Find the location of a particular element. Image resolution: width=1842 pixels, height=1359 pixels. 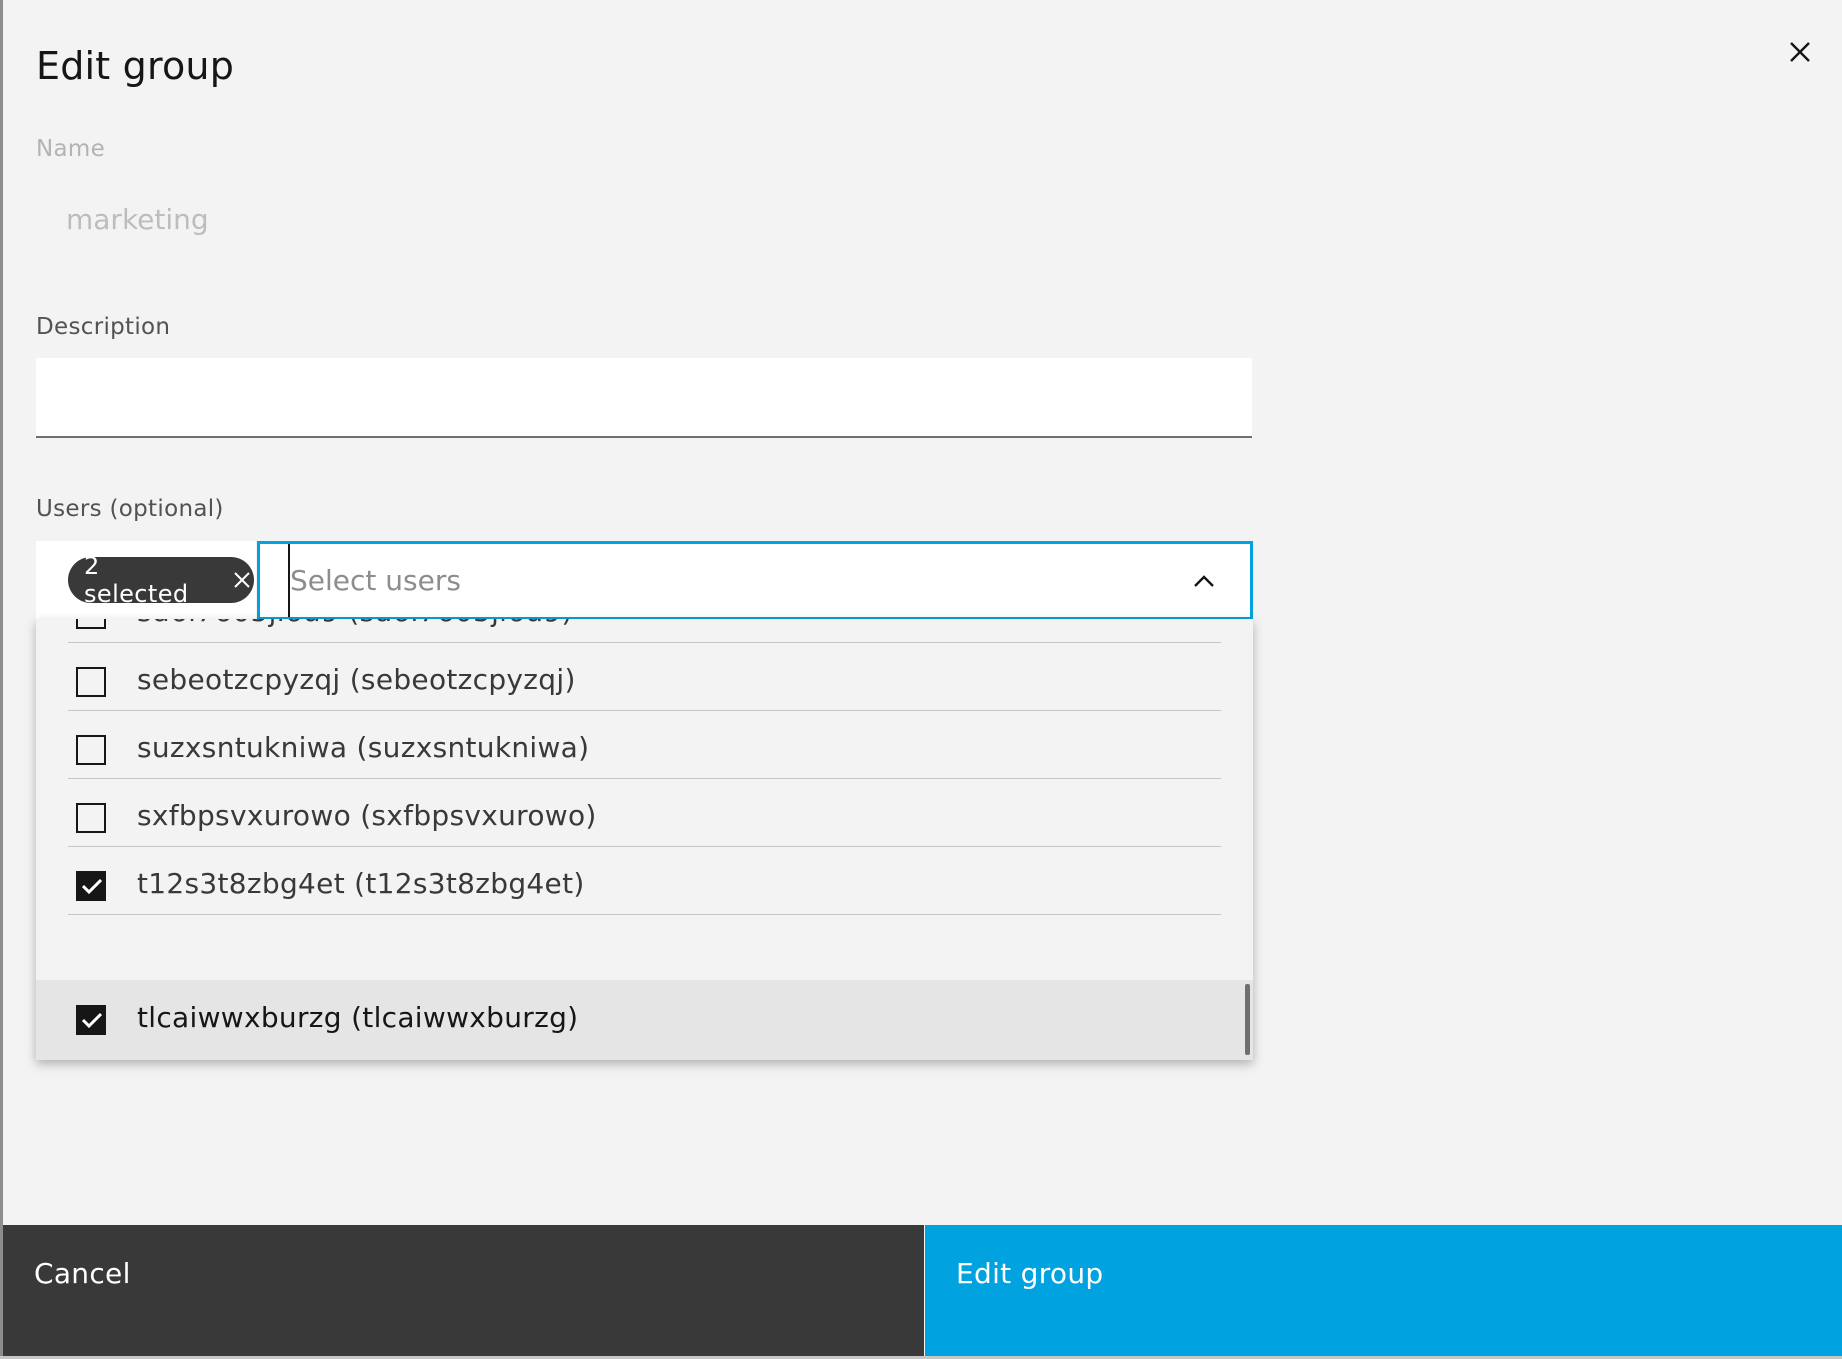

clear-selection-button is located at coordinates (242, 580).